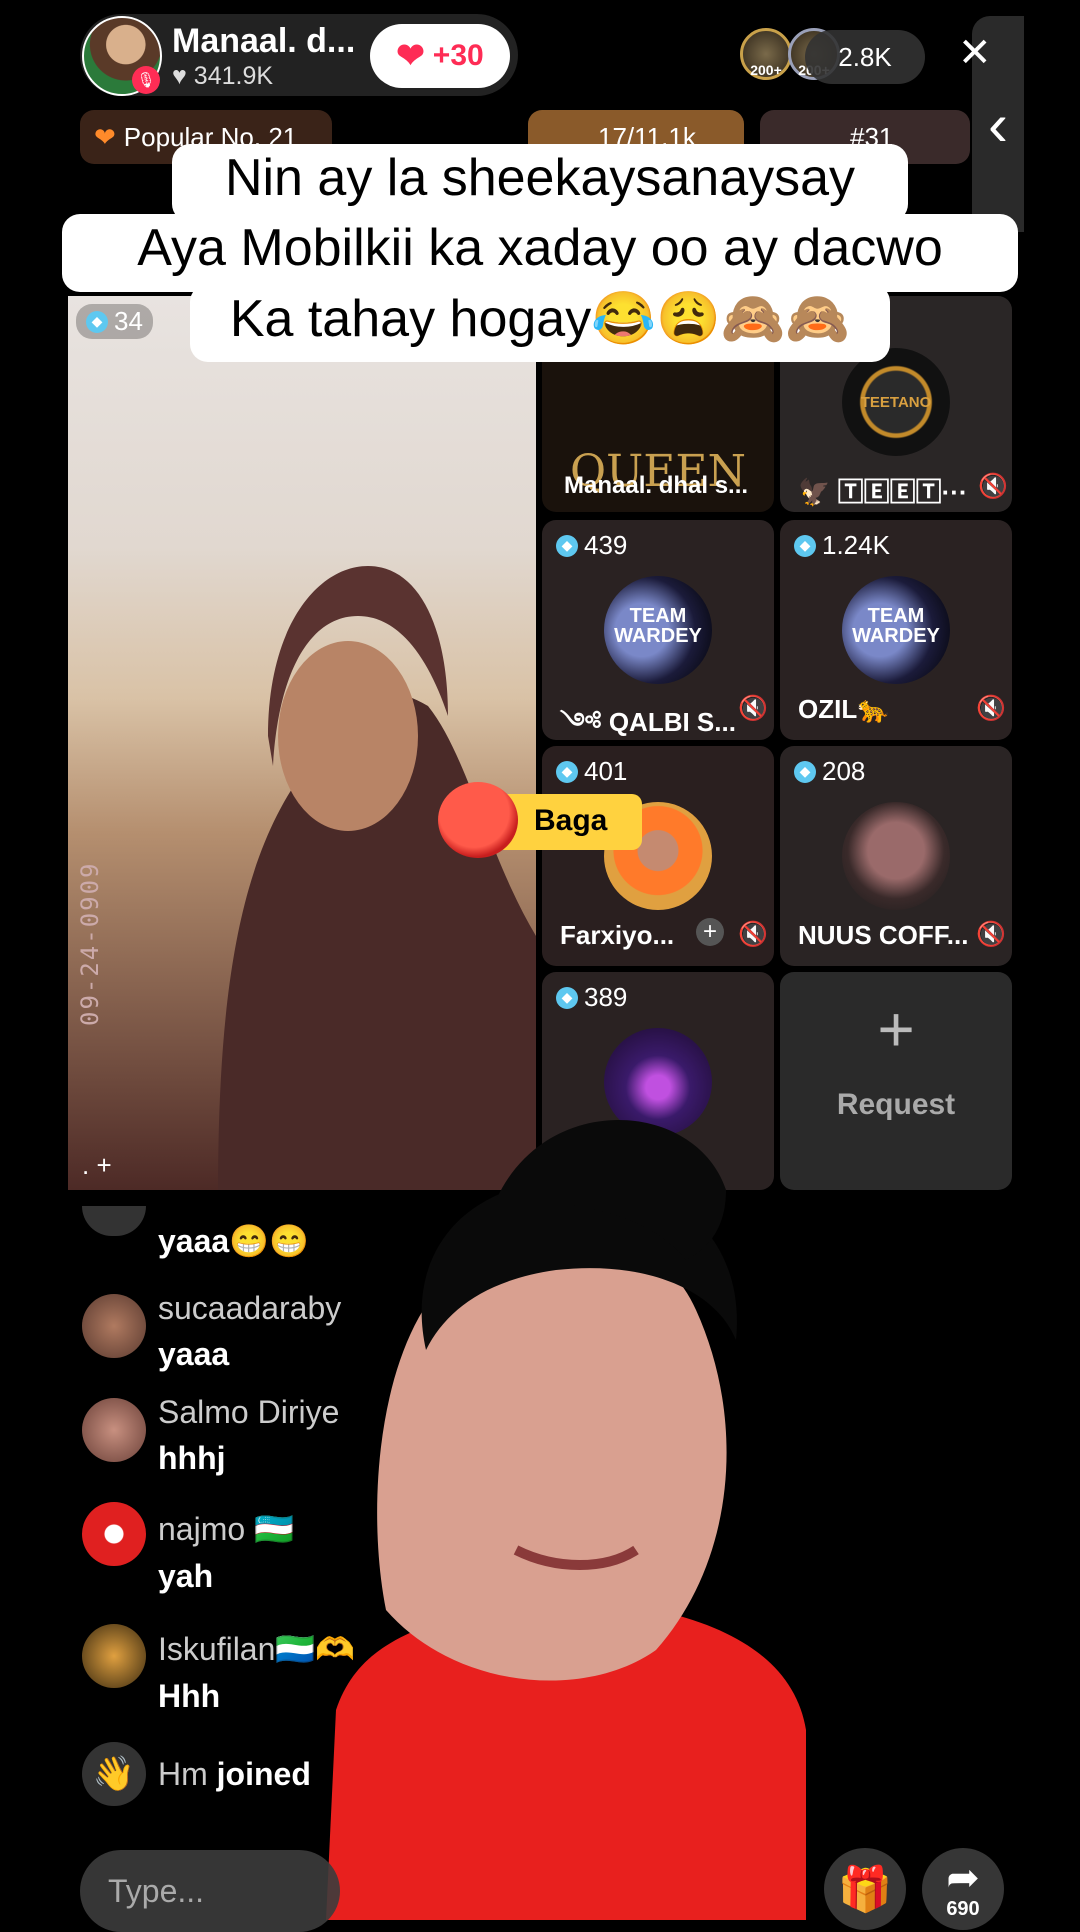 This screenshot has width=1080, height=1932. I want to click on guest-tile-5: ◆ 401 Farxiyo... + 🔇, so click(658, 856).